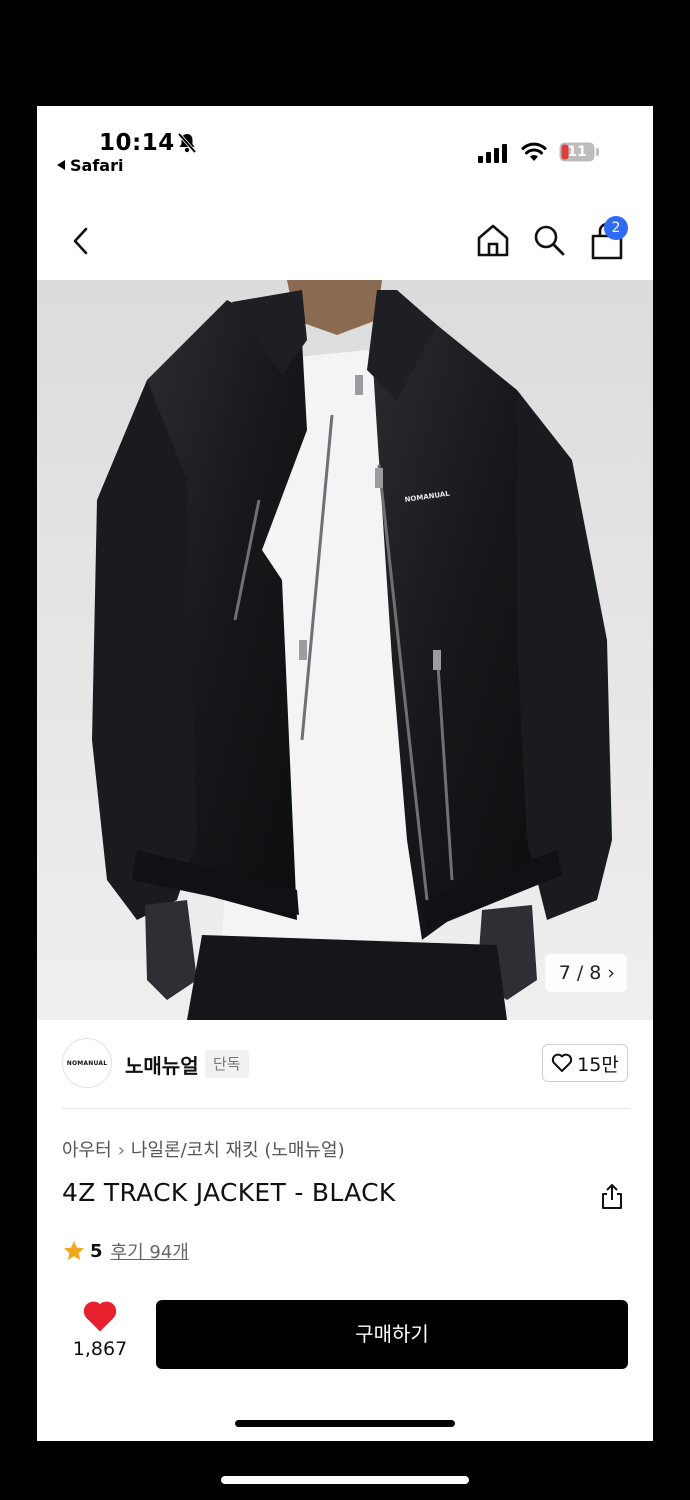 This screenshot has width=690, height=1500. Describe the element at coordinates (74, 1250) in the screenshot. I see `star-icon` at that location.